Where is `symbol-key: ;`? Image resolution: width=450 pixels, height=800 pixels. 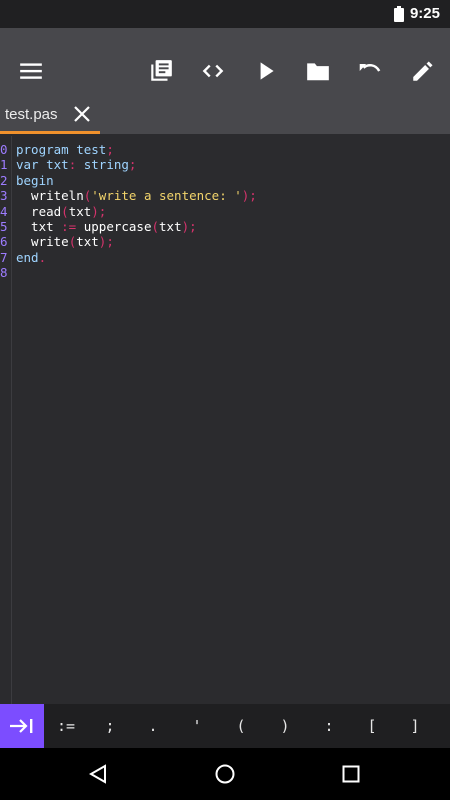
symbol-key: ; is located at coordinates (110, 726).